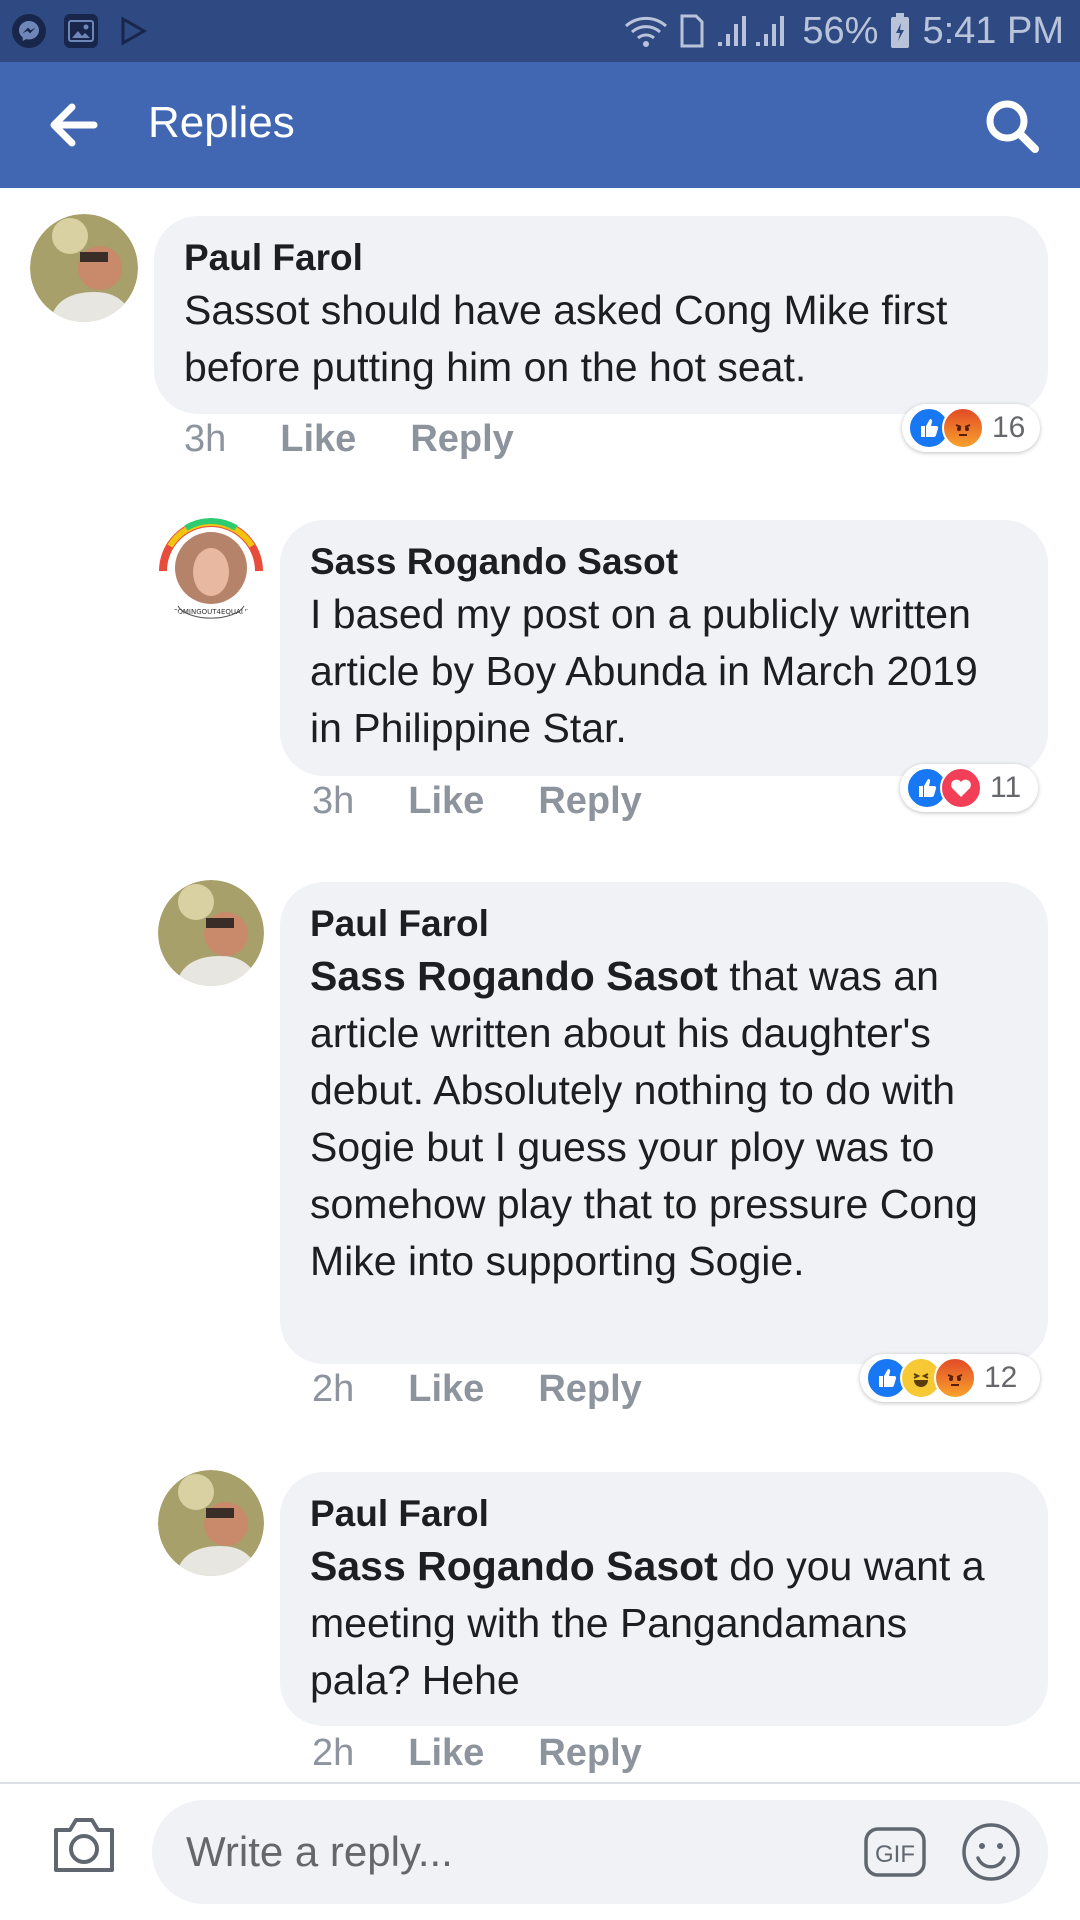 This screenshot has height=1920, width=1080. Describe the element at coordinates (73, 125) in the screenshot. I see `back-arrow-icon` at that location.